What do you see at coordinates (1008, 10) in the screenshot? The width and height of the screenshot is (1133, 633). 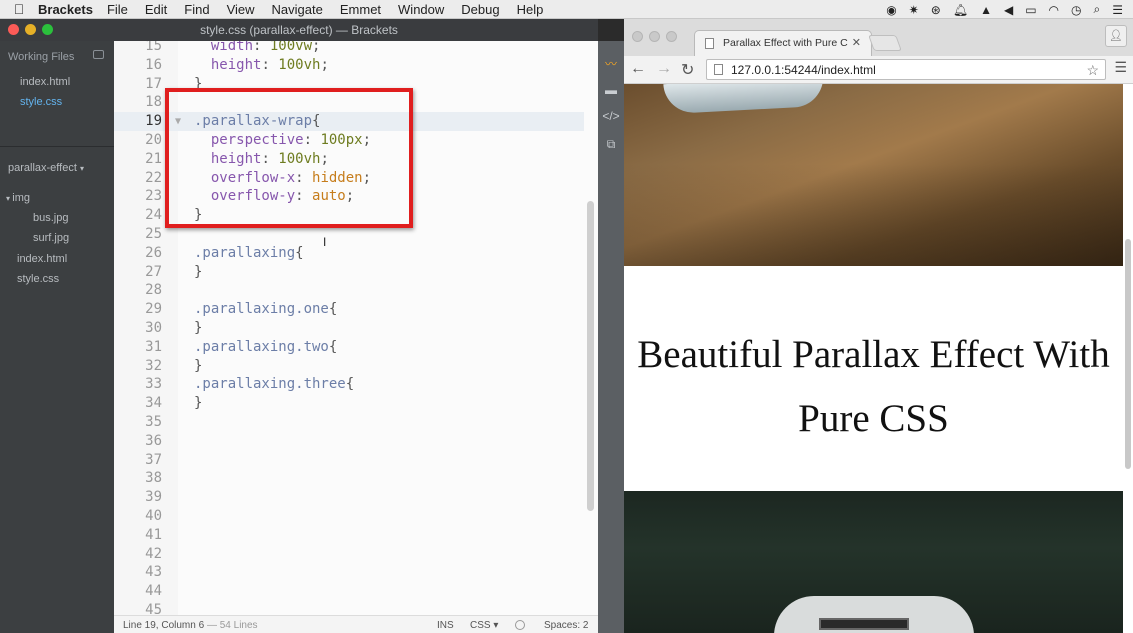 I see `volume-icon: ◀` at bounding box center [1008, 10].